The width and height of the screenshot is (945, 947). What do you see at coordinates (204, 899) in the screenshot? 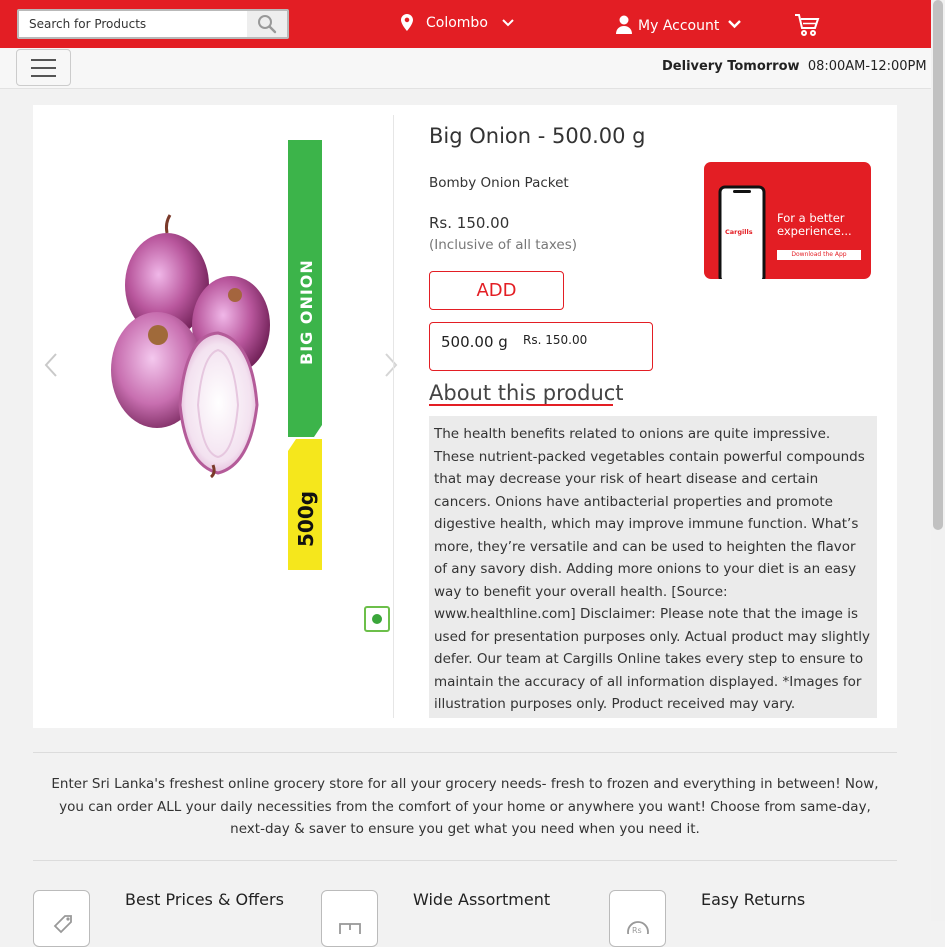
I see `feature-title: Best Prices & Offers` at bounding box center [204, 899].